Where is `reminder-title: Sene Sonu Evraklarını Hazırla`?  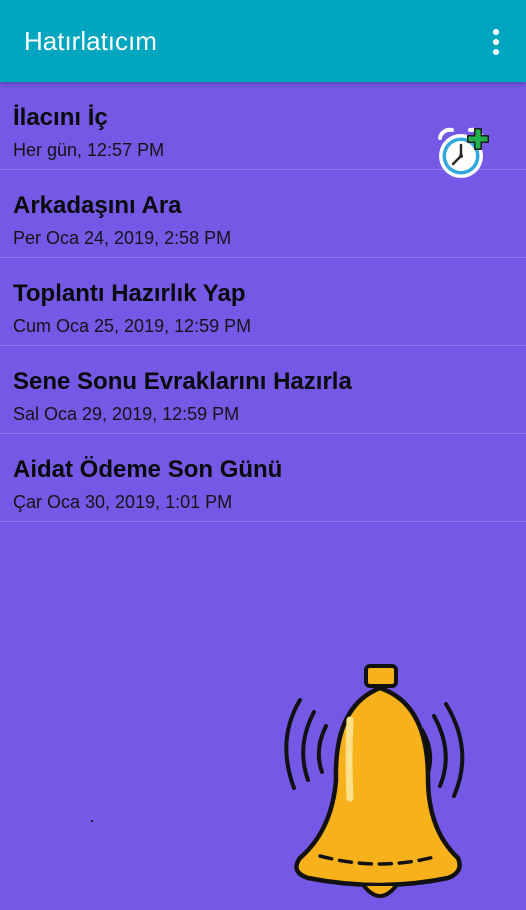 reminder-title: Sene Sonu Evraklarını Hazırla is located at coordinates (182, 381).